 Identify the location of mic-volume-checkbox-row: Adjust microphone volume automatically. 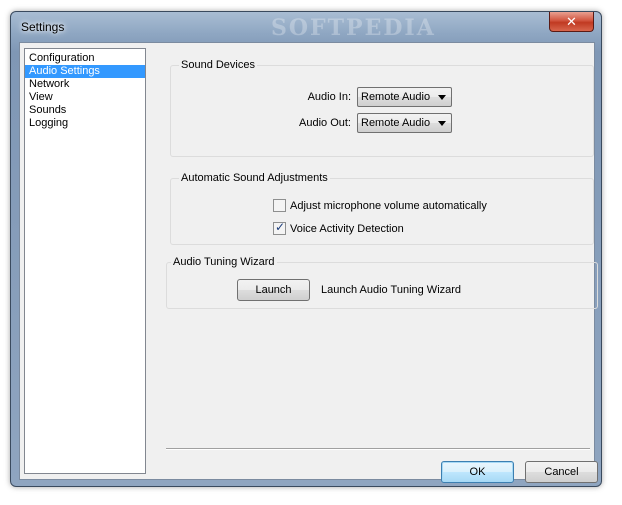
(380, 205).